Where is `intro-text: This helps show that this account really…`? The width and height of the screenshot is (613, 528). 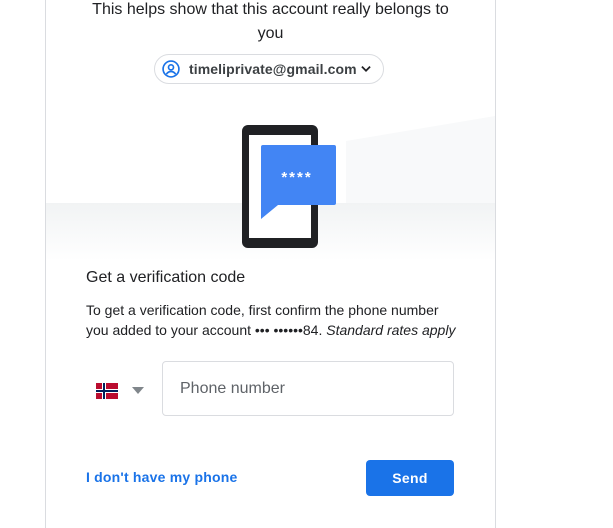 intro-text: This helps show that this account really… is located at coordinates (270, 23).